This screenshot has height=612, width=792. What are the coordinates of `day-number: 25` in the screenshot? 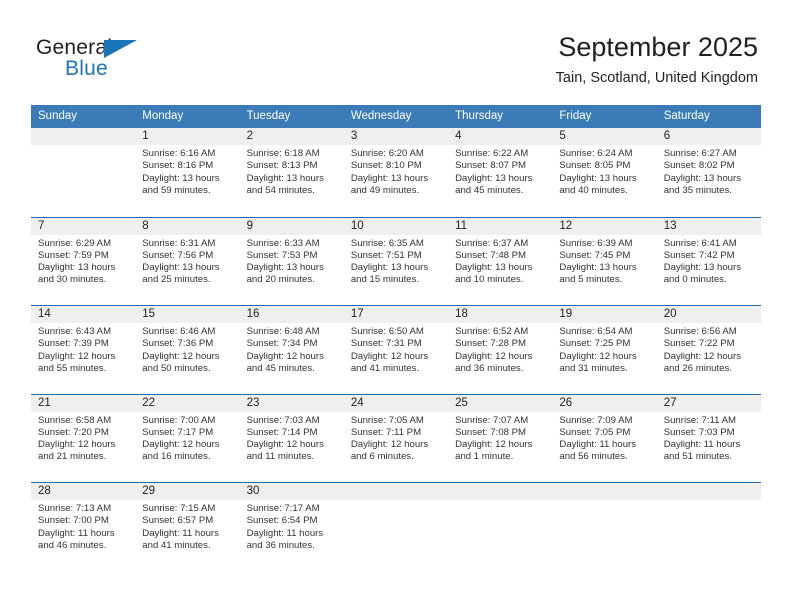 It's located at (500, 403).